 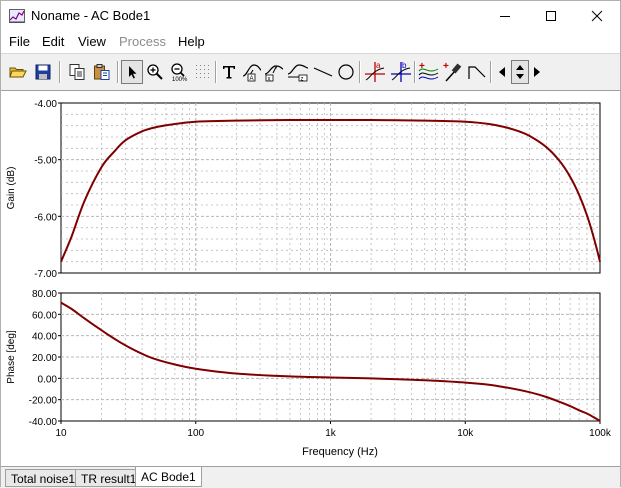 I want to click on phase-y-tick-labels: 80.00 60.00 40.00 20.00 0.00 -20.00 -40.00, so click(x=45, y=358).